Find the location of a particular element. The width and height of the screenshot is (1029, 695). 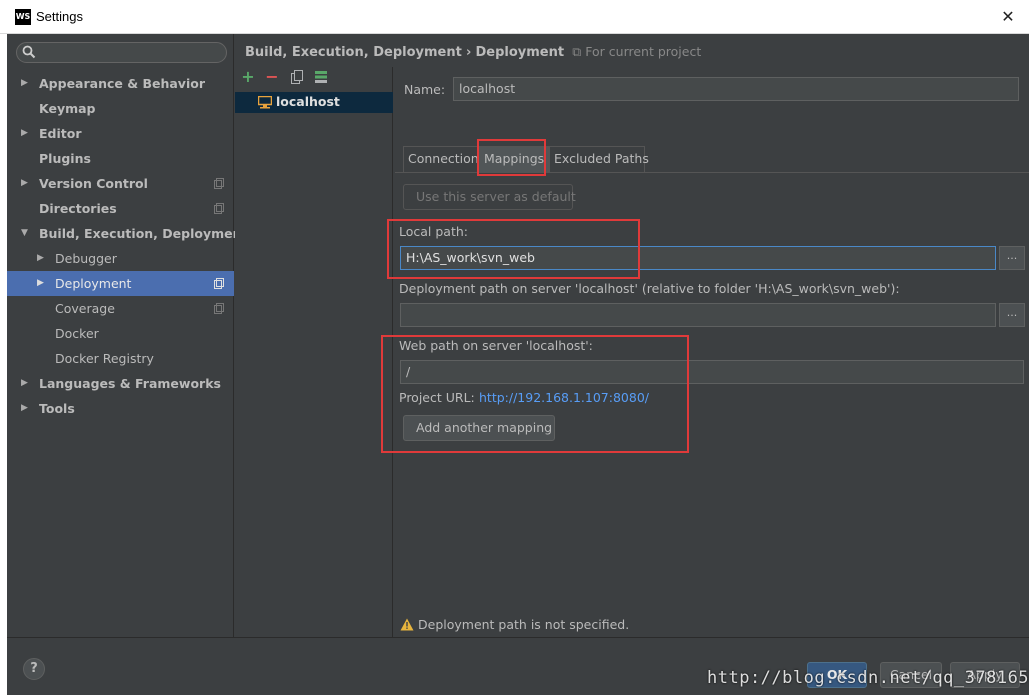

search-icon is located at coordinates (29, 52).